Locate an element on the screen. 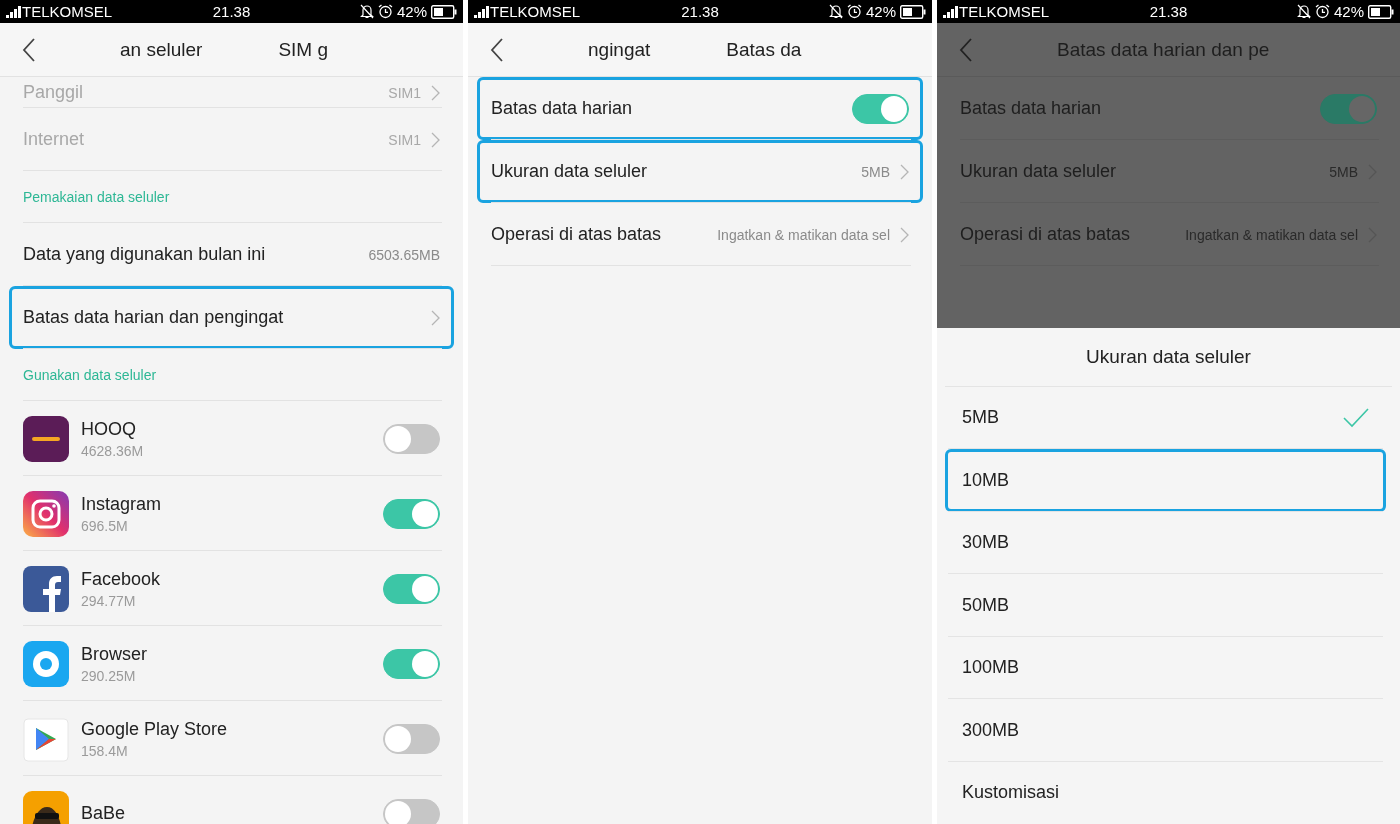 The image size is (1400, 824). app-data-usage: 4628.36M is located at coordinates (112, 450).